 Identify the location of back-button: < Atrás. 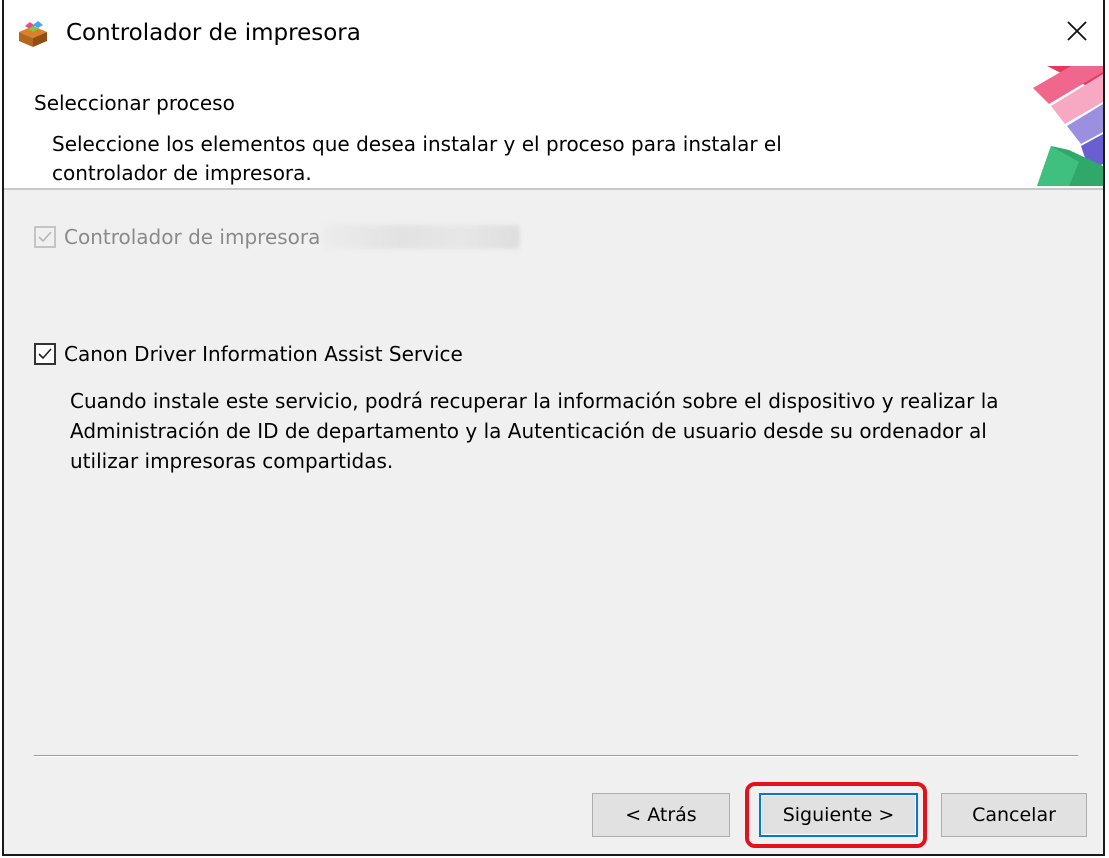
(661, 815).